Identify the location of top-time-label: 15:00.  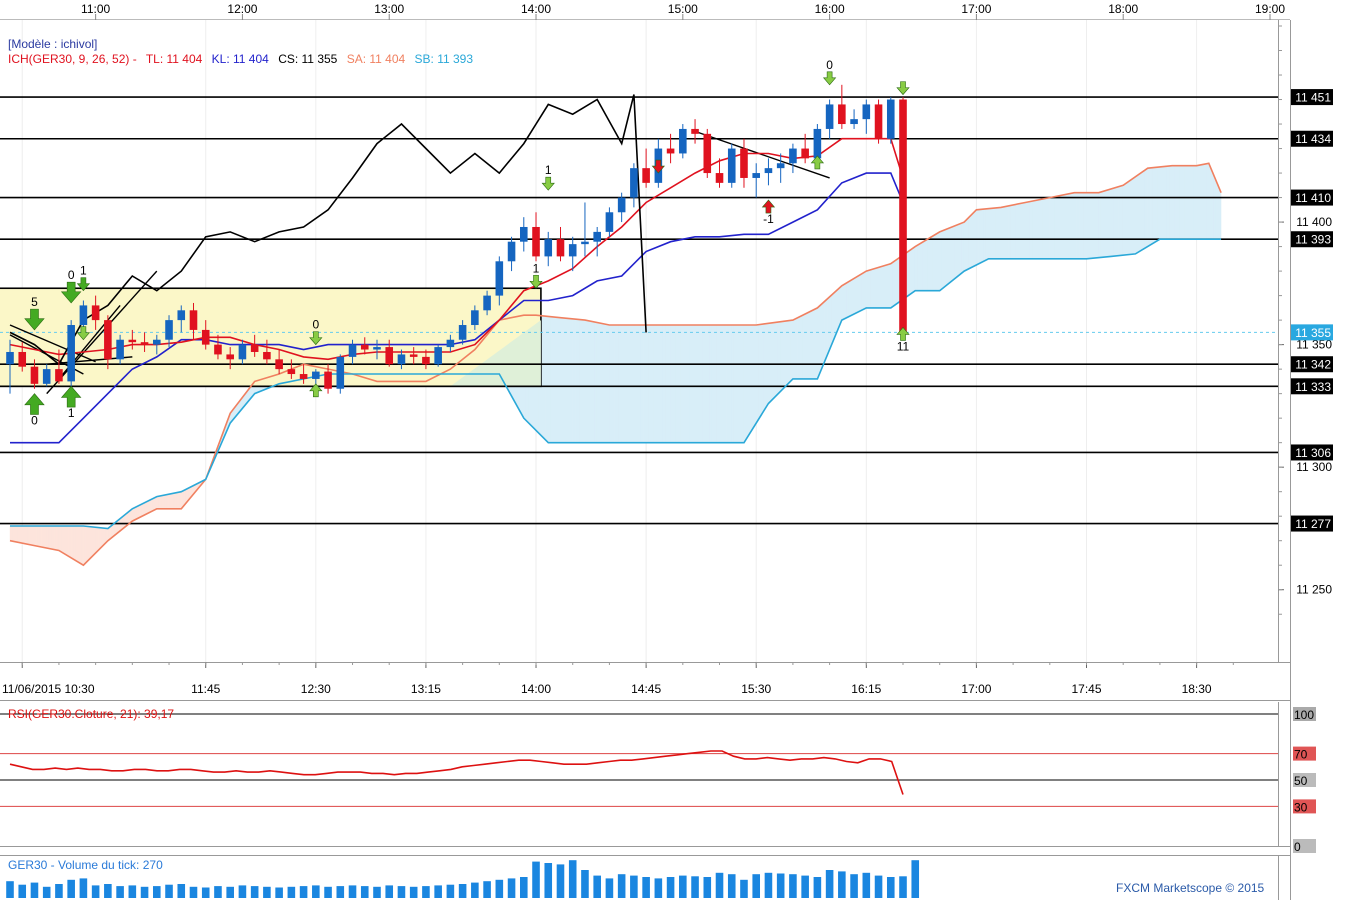
(683, 9).